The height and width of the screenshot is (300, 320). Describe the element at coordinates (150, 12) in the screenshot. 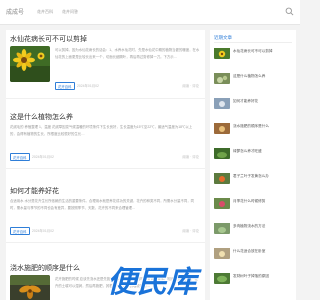

I see `top-bar: 成成号 花卉百科 花卉问答` at that location.